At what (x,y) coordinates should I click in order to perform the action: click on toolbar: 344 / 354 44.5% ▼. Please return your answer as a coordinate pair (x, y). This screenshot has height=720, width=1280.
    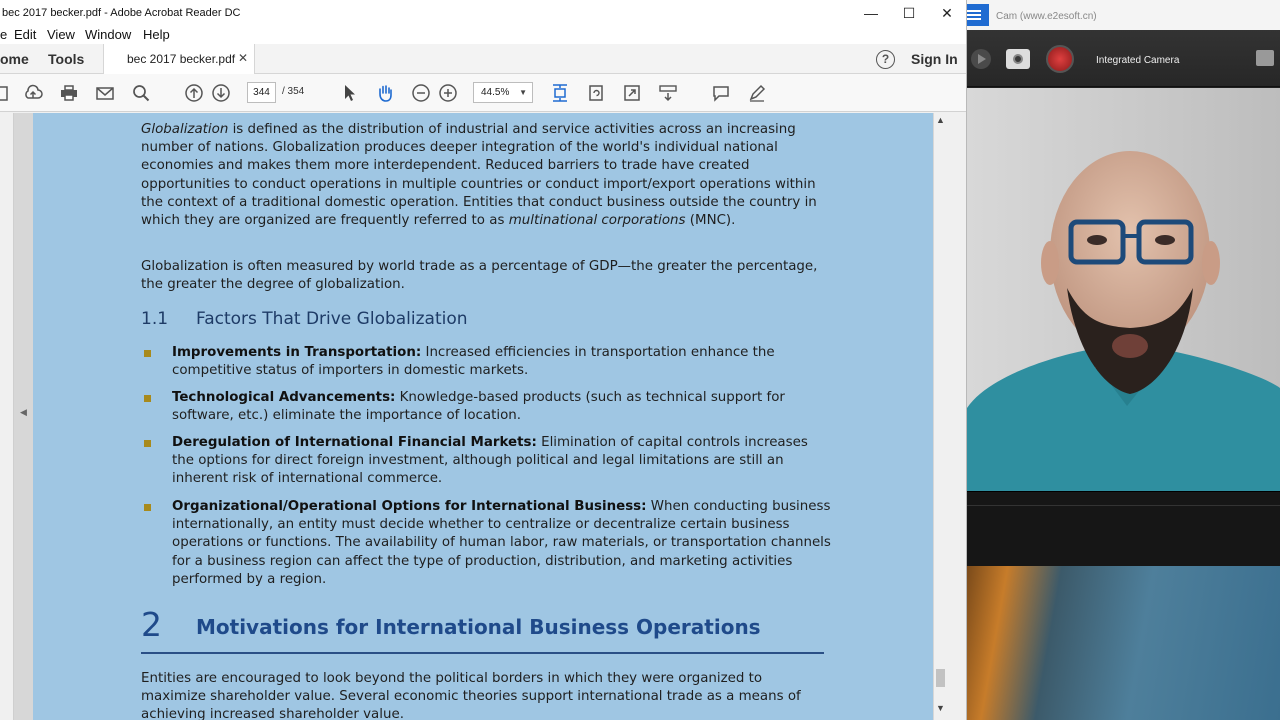
    Looking at the image, I should click on (483, 93).